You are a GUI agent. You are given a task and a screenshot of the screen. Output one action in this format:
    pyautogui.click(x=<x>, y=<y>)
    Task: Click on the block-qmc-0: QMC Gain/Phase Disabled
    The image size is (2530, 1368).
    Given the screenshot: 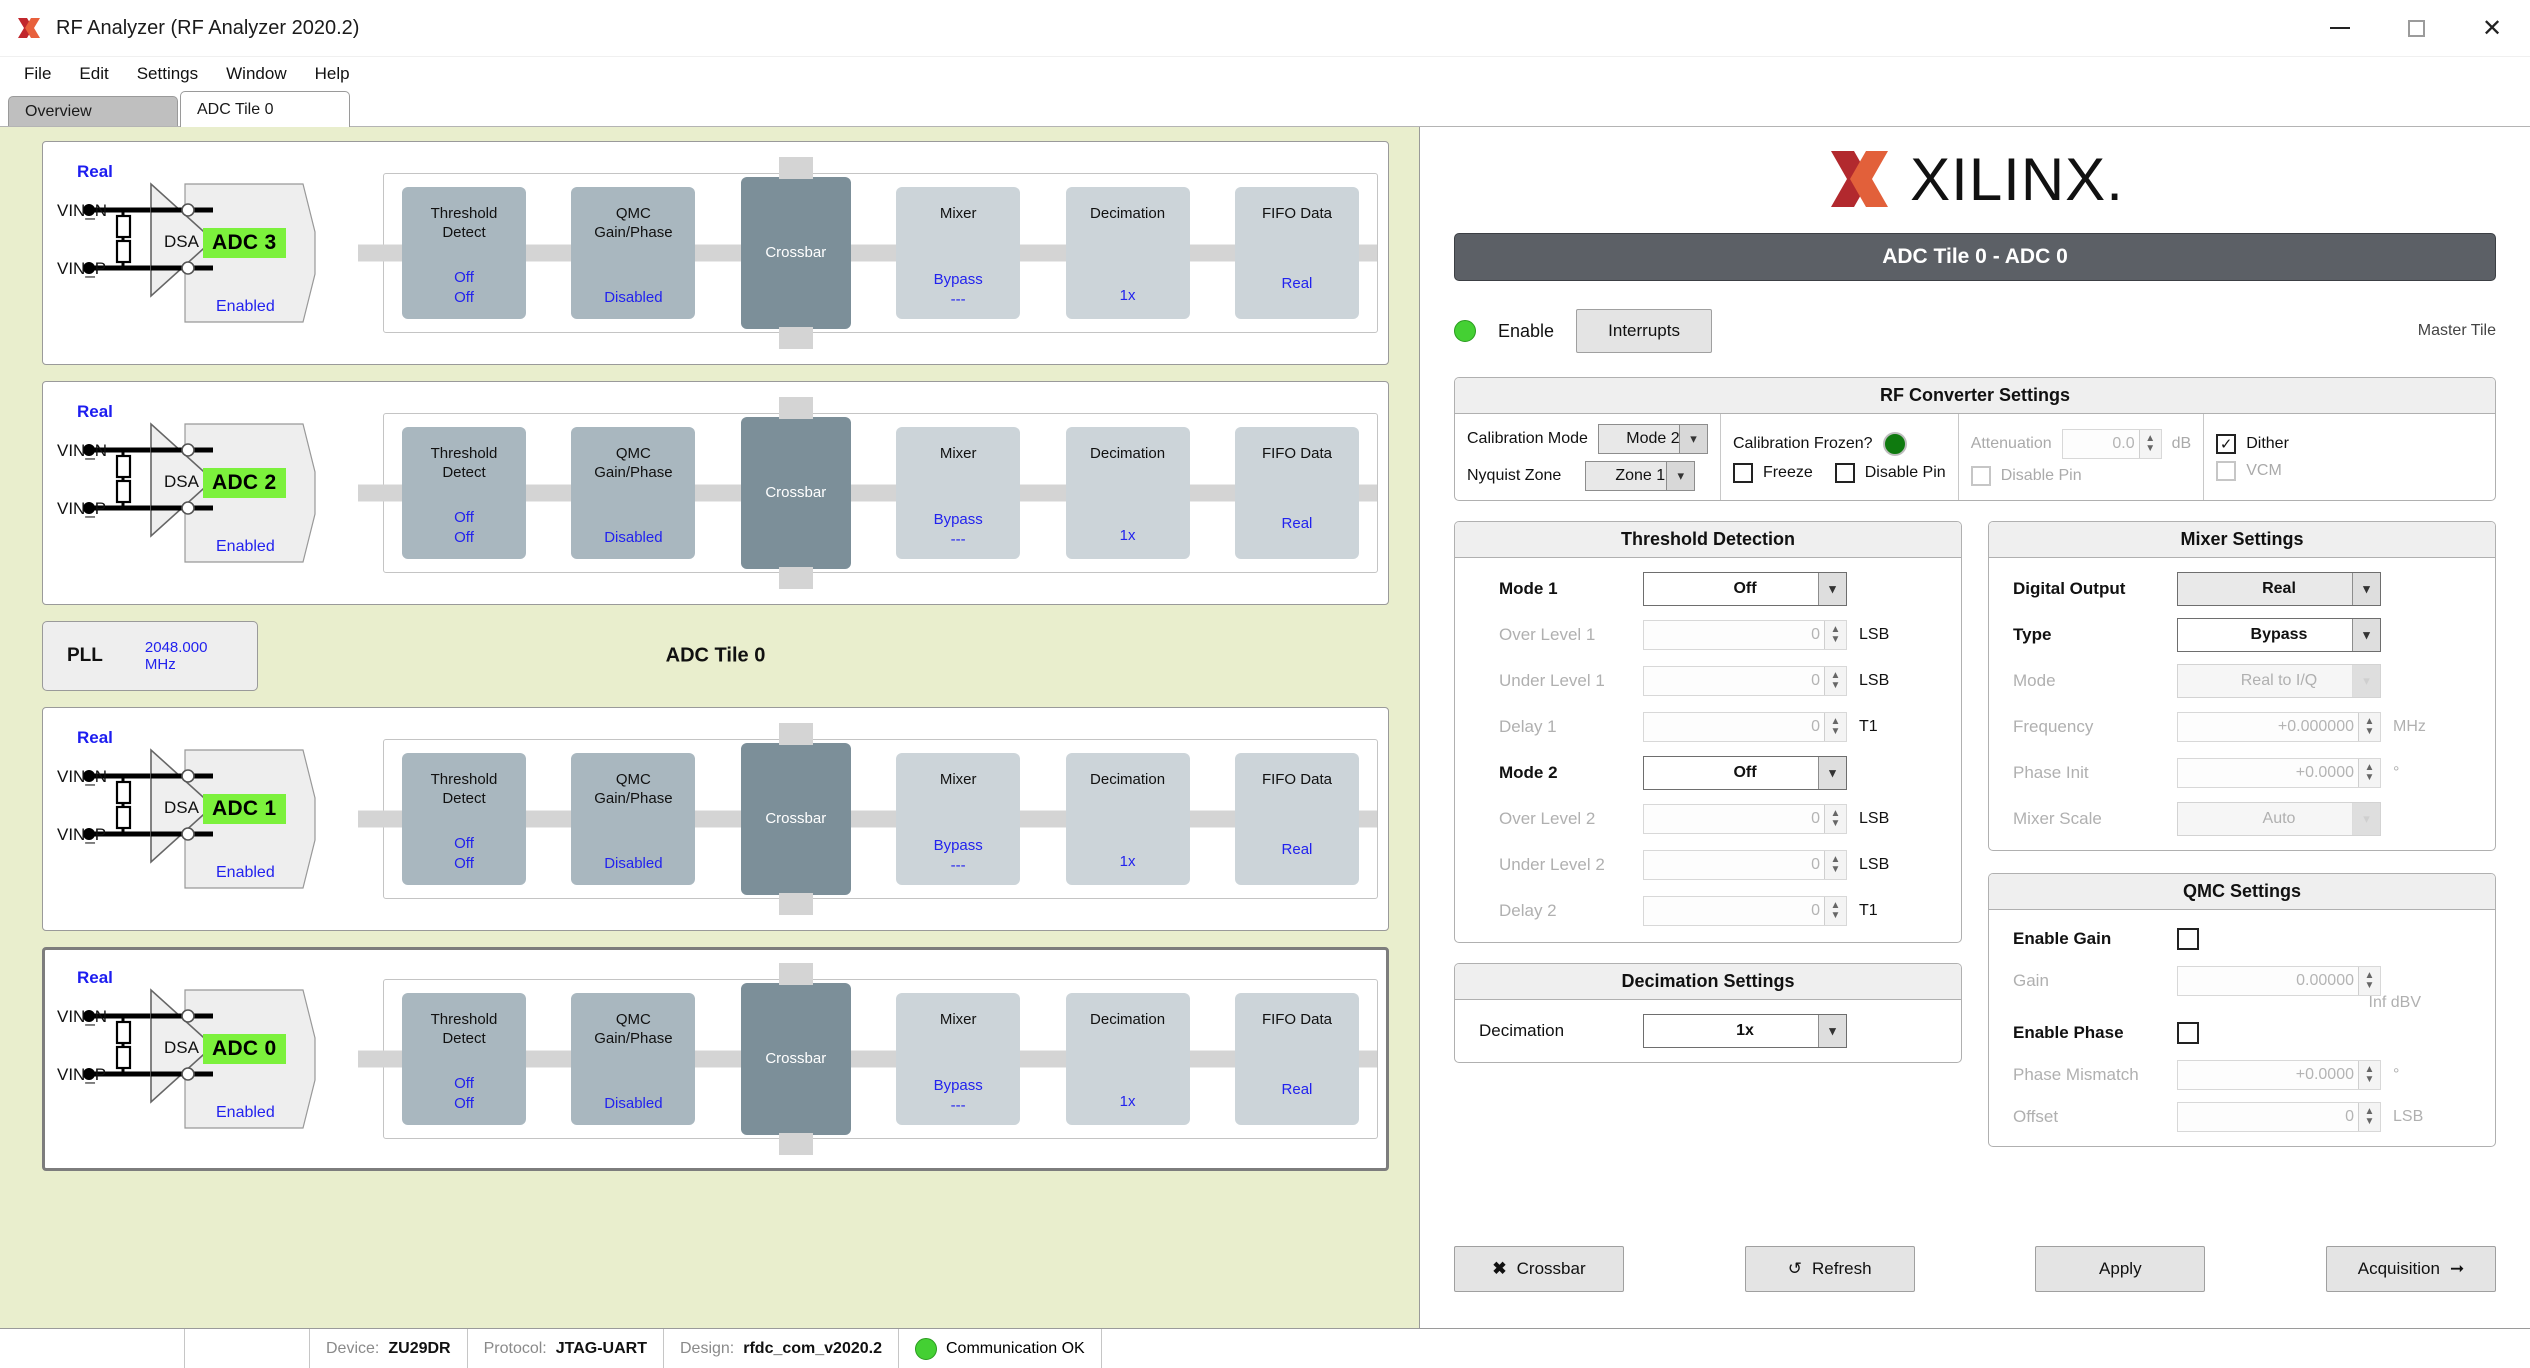 What is the action you would take?
    pyautogui.click(x=633, y=1059)
    